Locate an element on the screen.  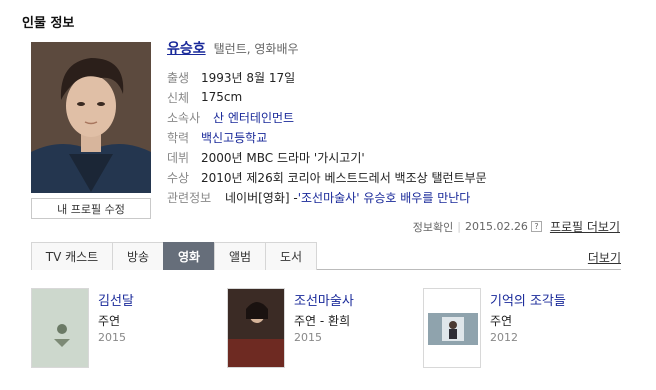
info-label: 출생 is located at coordinates (178, 77).